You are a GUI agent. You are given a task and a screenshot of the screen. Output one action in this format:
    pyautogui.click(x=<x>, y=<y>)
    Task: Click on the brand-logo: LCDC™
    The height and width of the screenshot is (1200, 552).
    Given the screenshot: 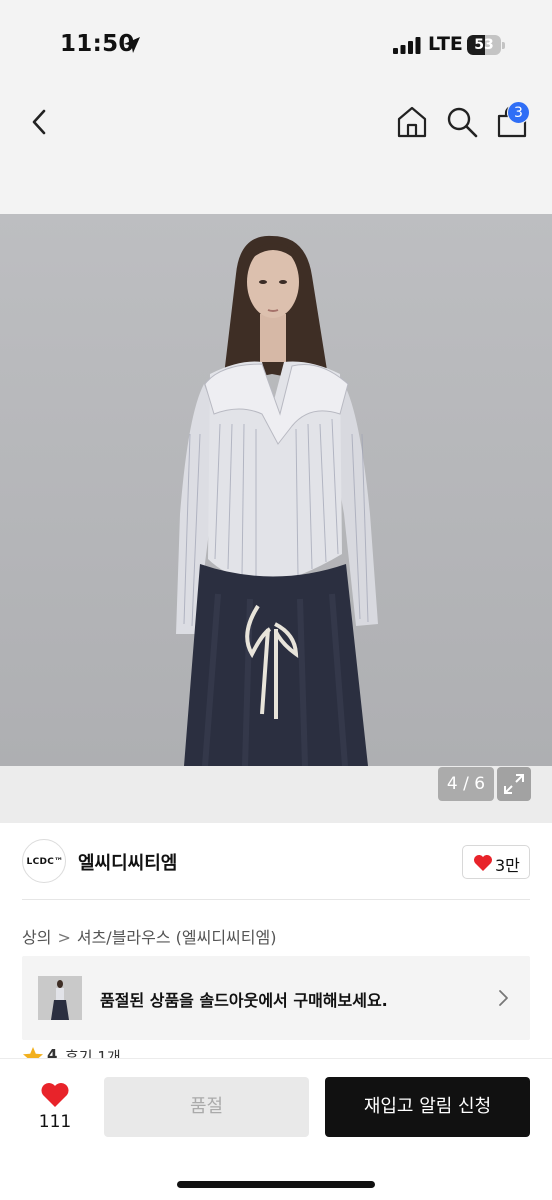 What is the action you would take?
    pyautogui.click(x=44, y=861)
    